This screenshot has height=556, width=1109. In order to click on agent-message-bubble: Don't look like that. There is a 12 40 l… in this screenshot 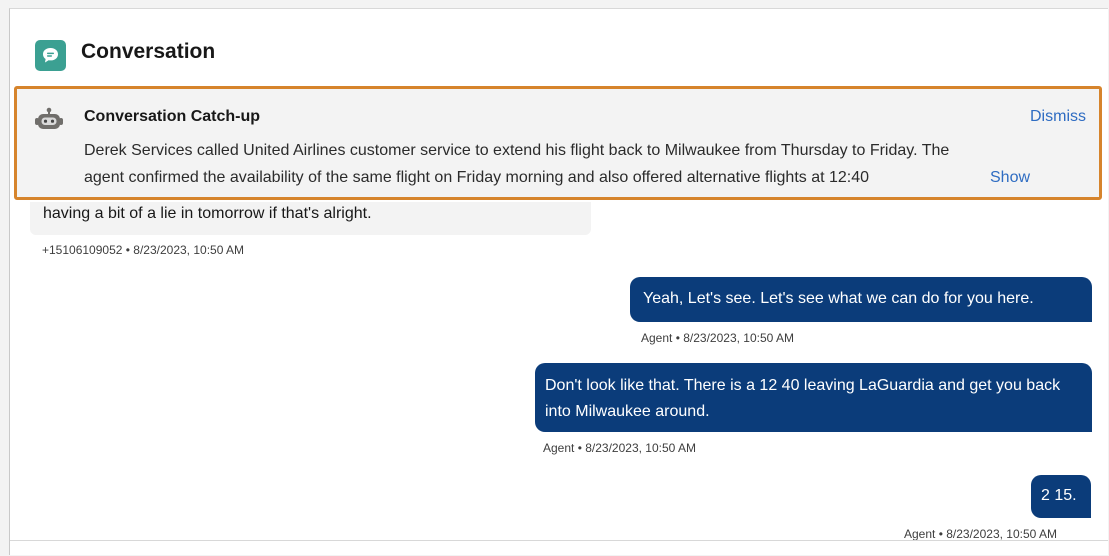, I will do `click(813, 397)`.